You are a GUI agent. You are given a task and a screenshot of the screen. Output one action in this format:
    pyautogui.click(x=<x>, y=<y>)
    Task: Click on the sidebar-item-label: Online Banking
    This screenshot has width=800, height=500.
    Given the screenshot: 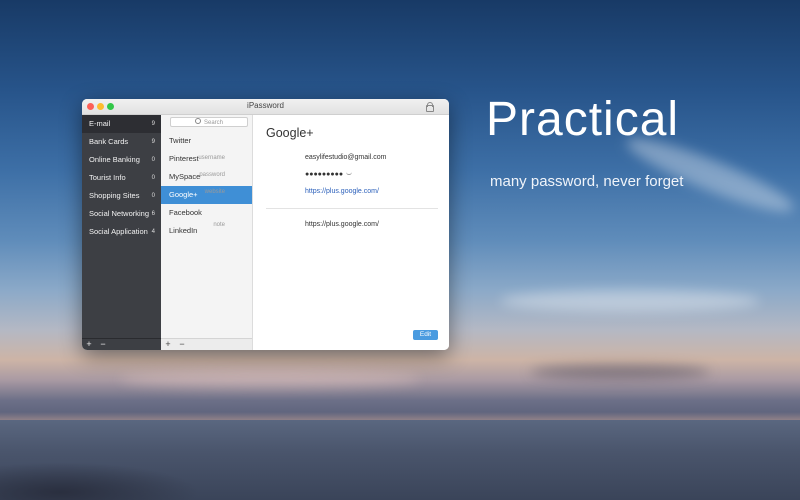 What is the action you would take?
    pyautogui.click(x=114, y=159)
    